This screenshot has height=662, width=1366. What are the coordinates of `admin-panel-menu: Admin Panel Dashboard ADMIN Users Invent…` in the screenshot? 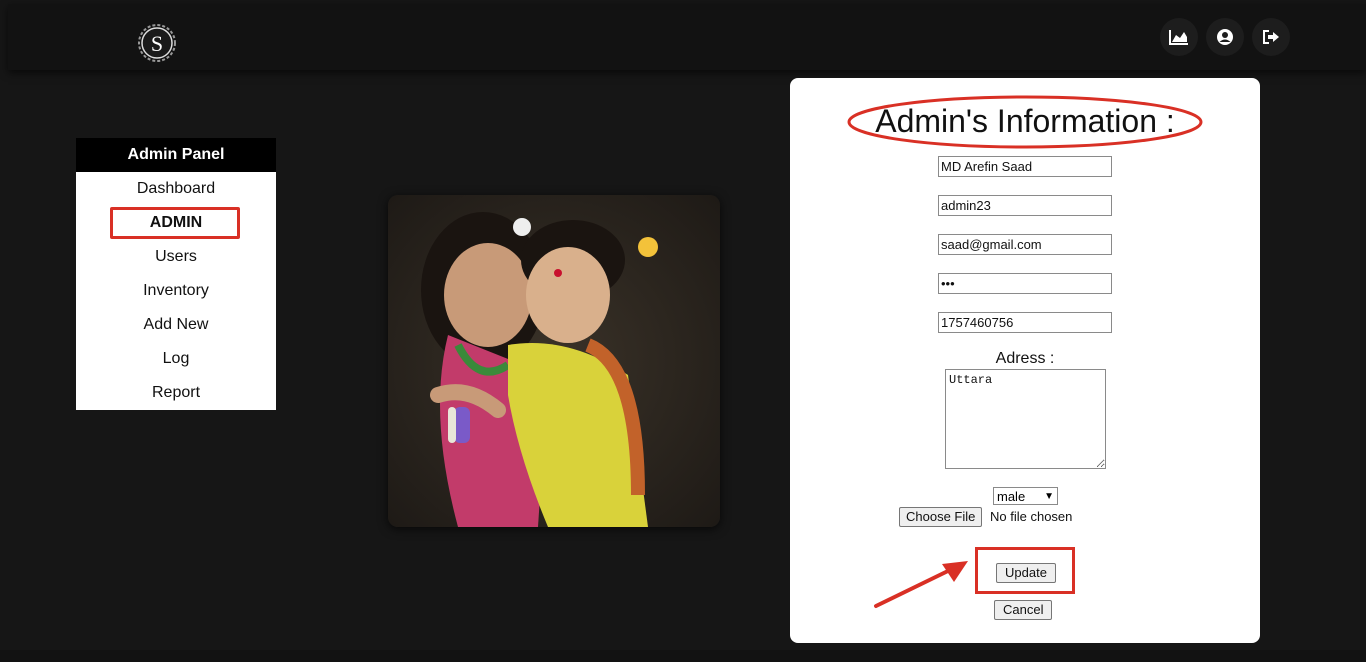 It's located at (176, 274).